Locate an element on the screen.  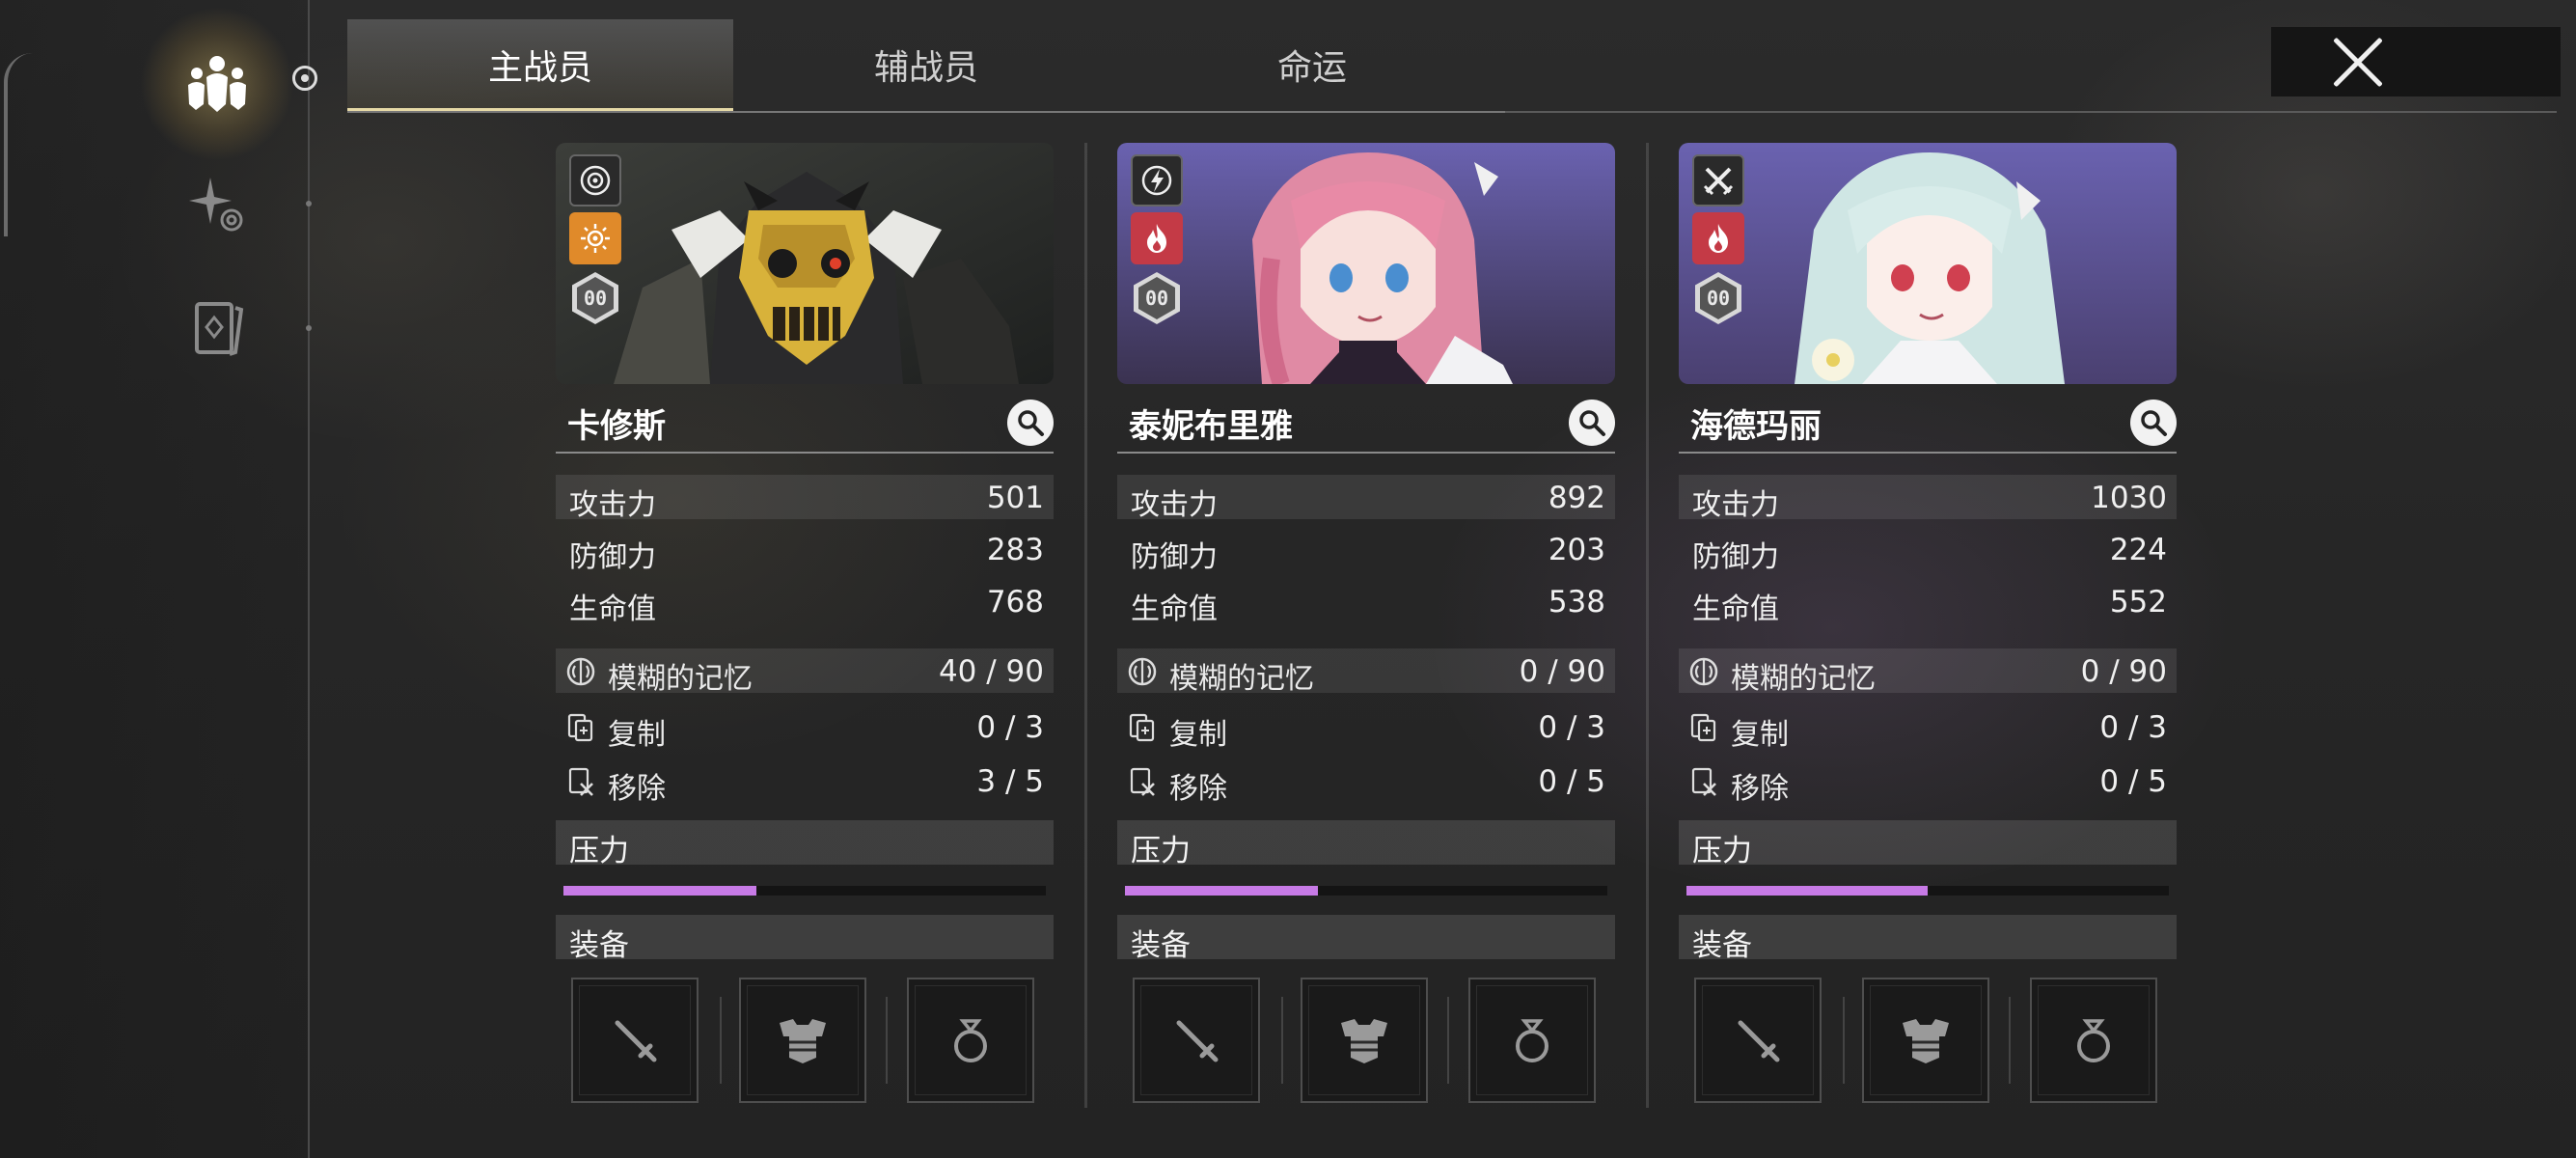
tab-fate: 命运 is located at coordinates (1312, 64).